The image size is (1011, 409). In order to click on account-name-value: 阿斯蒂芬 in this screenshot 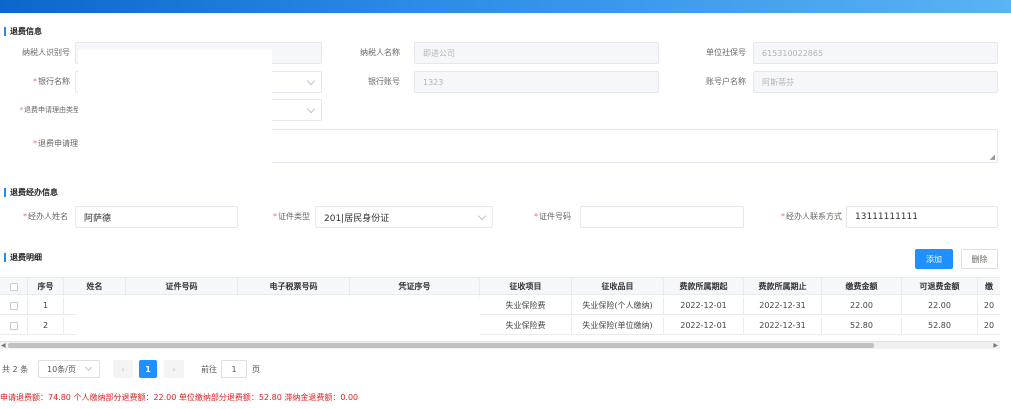, I will do `click(778, 82)`.